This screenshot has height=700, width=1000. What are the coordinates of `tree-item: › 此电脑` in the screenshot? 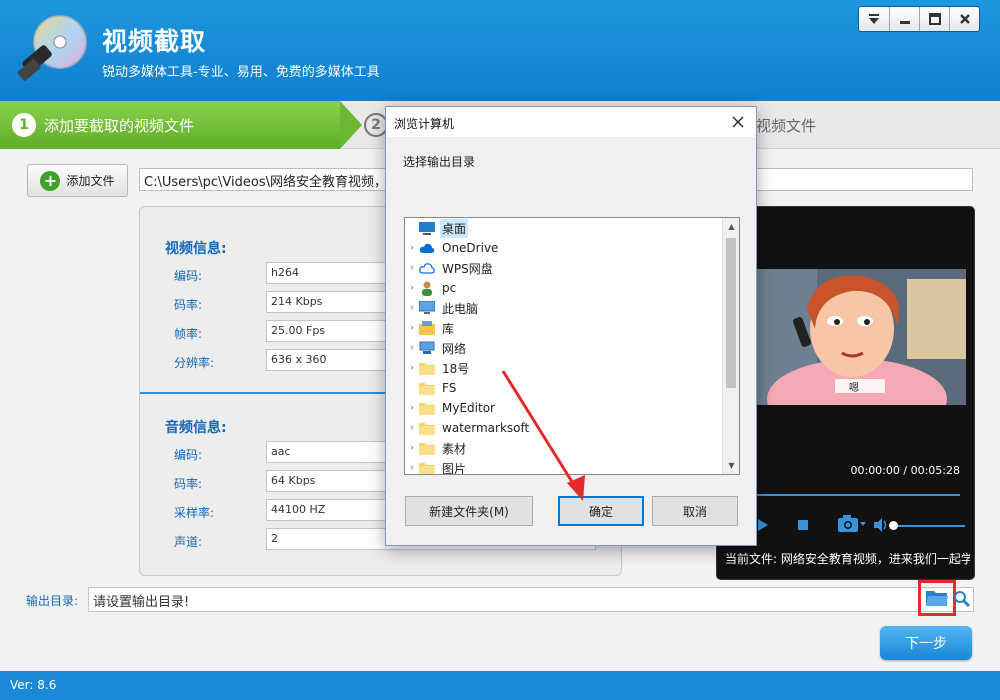 It's located at (564, 308).